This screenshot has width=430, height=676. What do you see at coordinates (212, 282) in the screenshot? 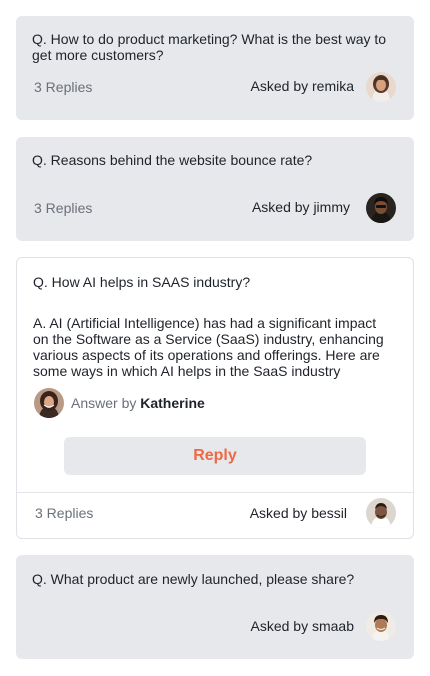
I see `question-text: Q. How AI helps in SAAS industry?` at bounding box center [212, 282].